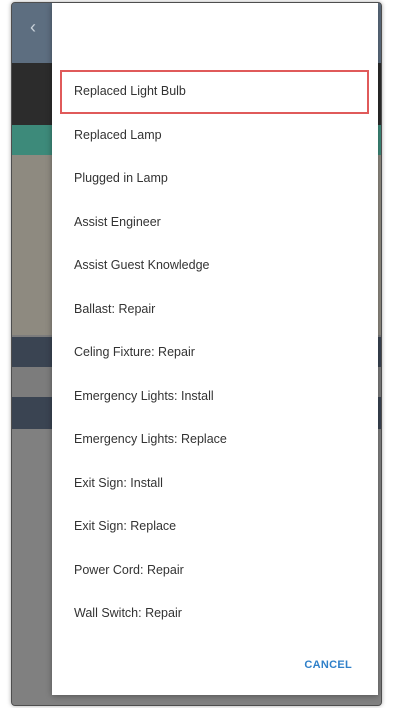 This screenshot has height=708, width=393. Describe the element at coordinates (215, 397) in the screenshot. I see `option-item: Emergency Lights: Install` at that location.